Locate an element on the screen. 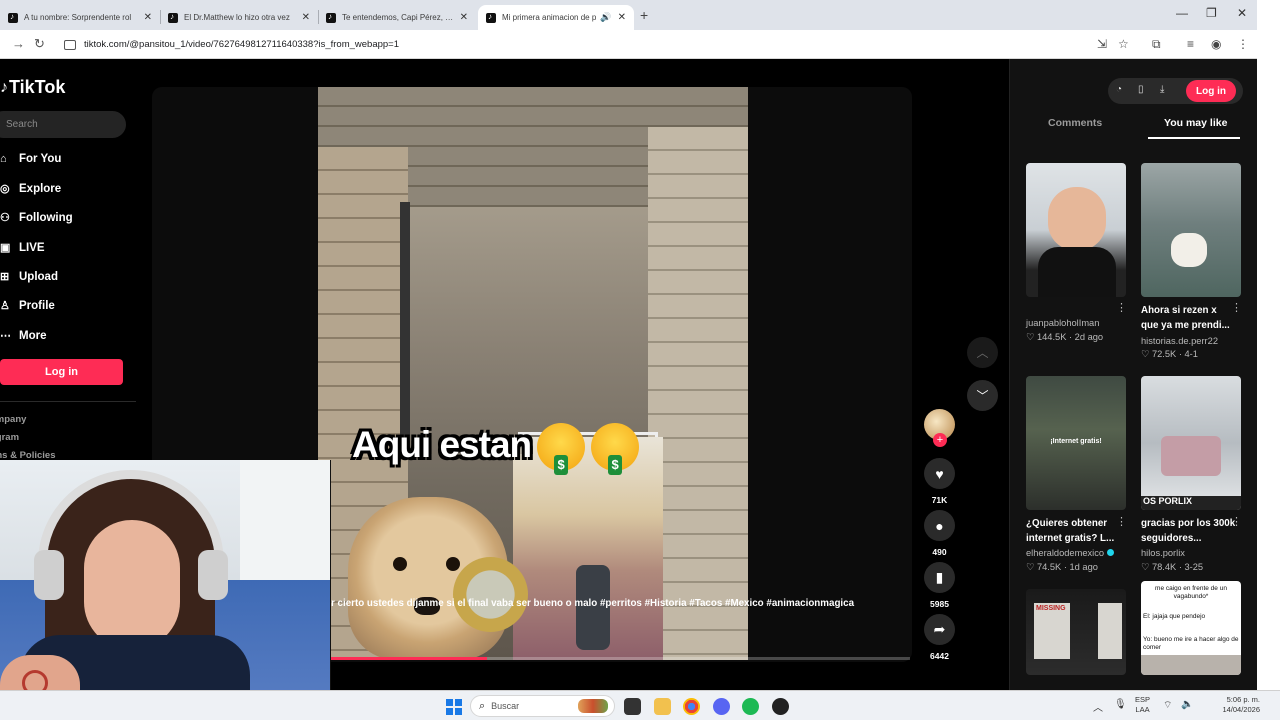  nav-explore: ◎ Explore is located at coordinates (30, 189).